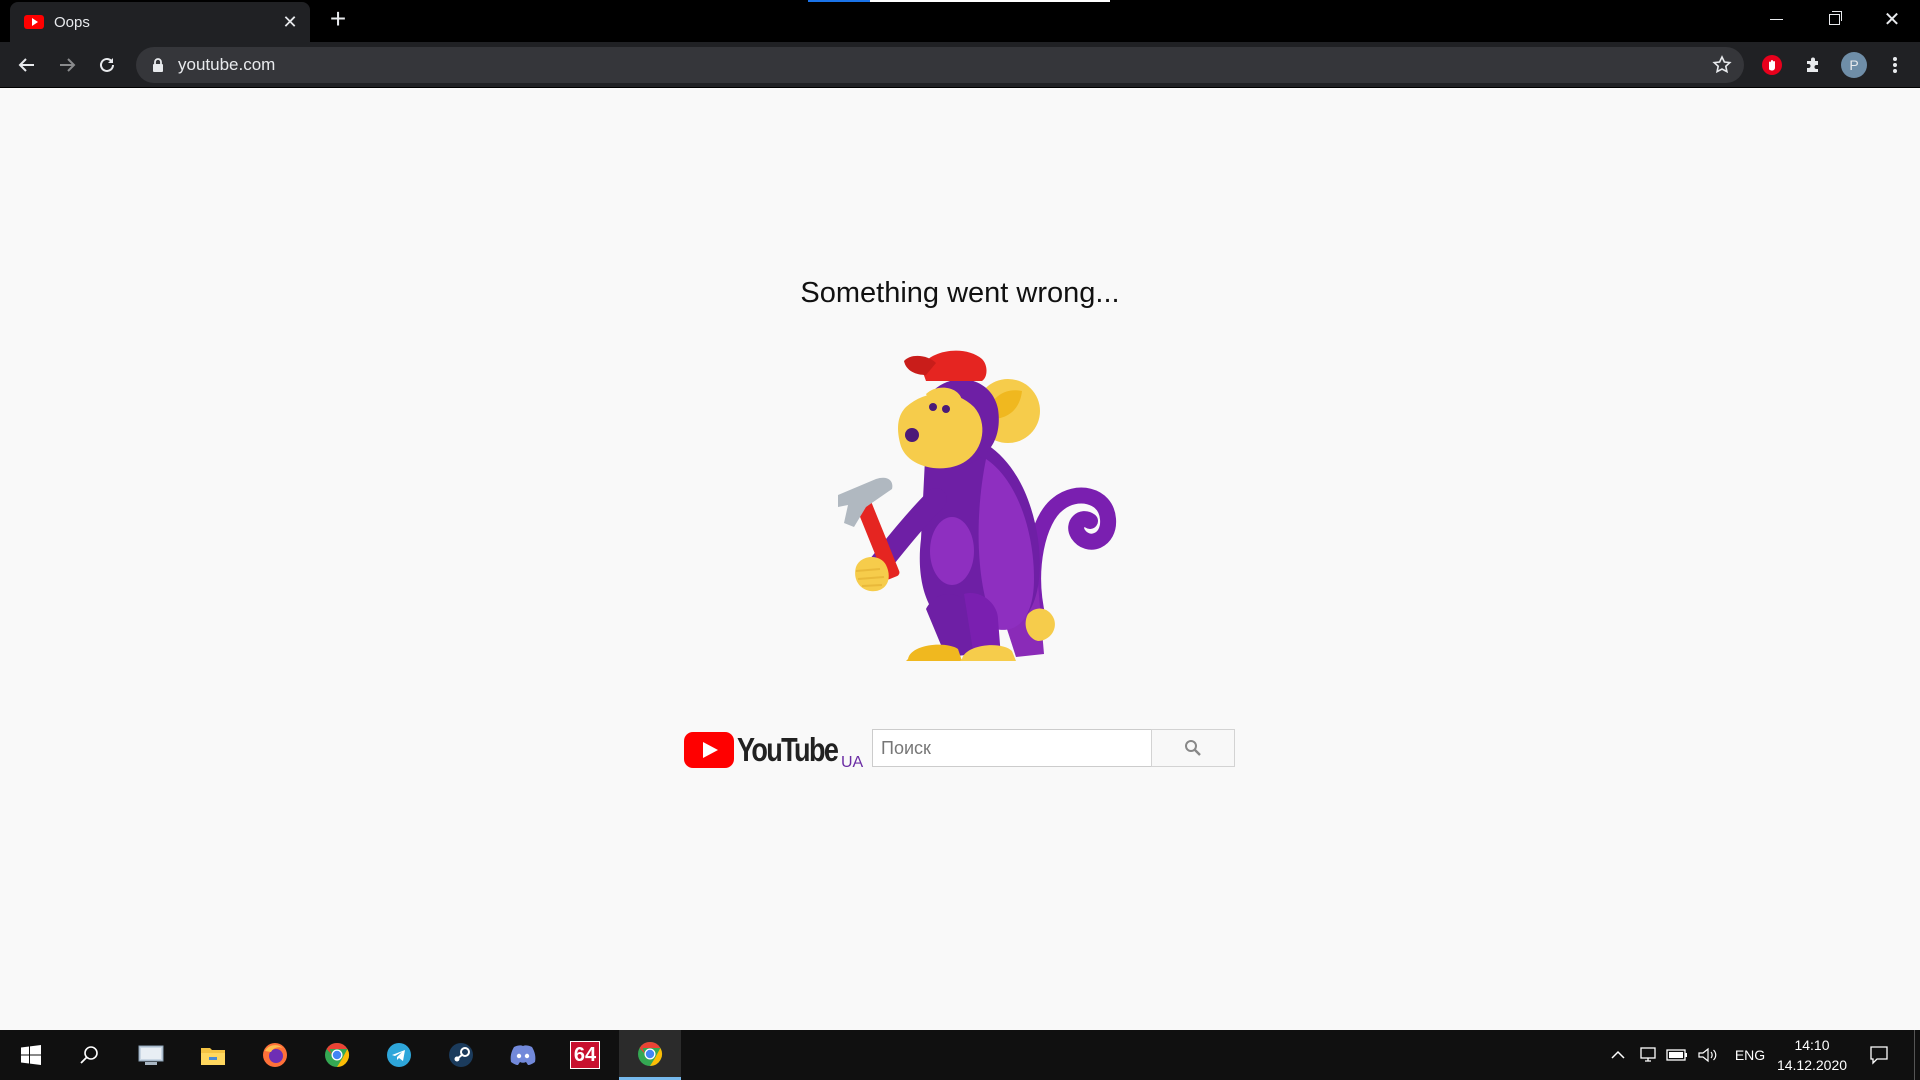  What do you see at coordinates (1012, 748) in the screenshot?
I see `search-input` at bounding box center [1012, 748].